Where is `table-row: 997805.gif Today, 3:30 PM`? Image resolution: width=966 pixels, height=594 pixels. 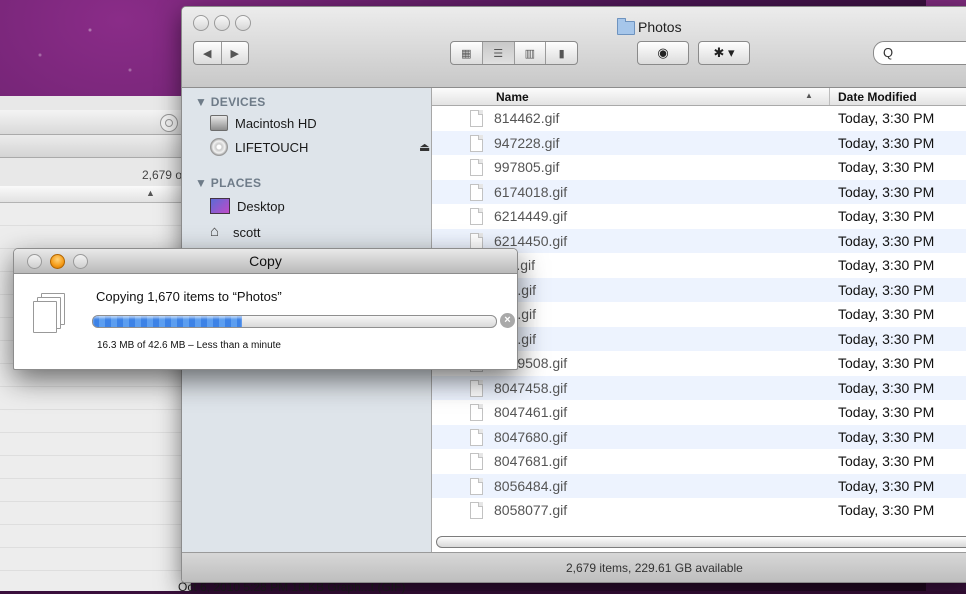
table-row: 997805.gif Today, 3:30 PM is located at coordinates (699, 167).